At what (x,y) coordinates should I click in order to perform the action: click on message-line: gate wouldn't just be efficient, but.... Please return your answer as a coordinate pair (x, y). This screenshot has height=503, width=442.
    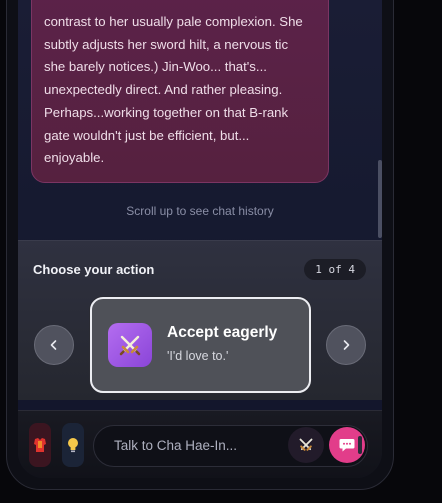
    Looking at the image, I should click on (147, 135).